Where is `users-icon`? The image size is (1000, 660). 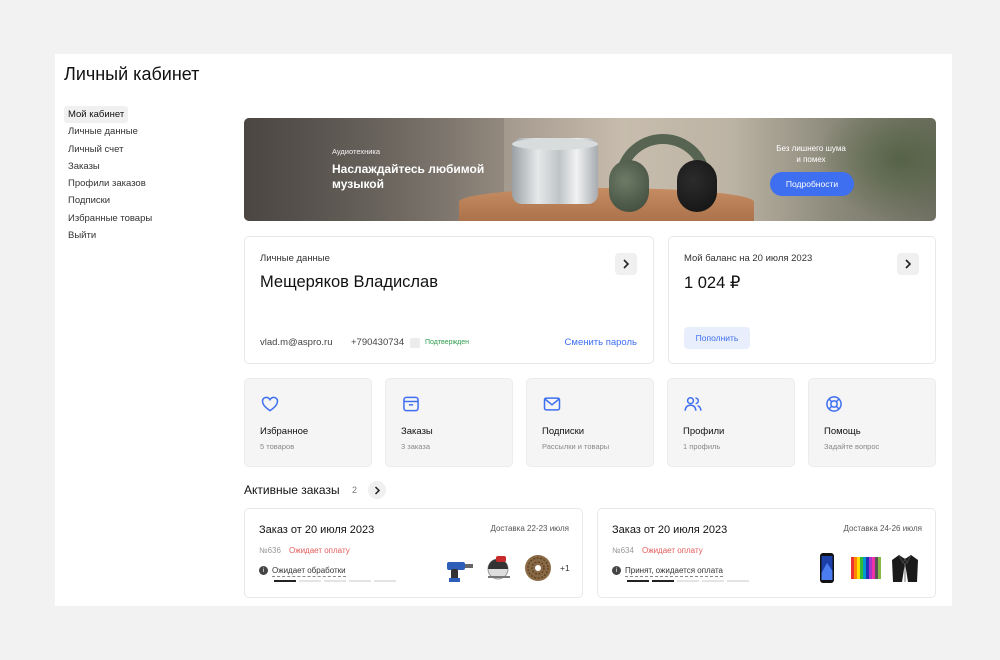
users-icon is located at coordinates (693, 404).